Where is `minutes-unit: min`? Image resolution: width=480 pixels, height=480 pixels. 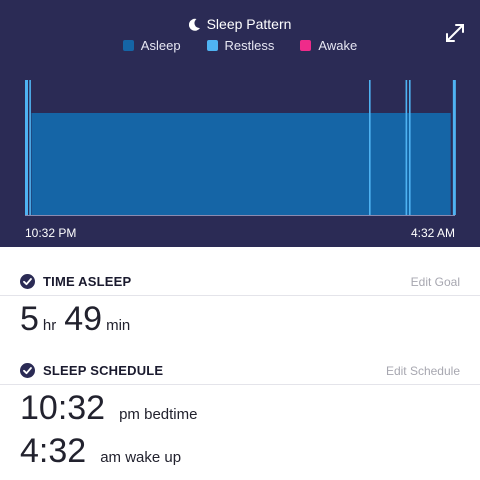
minutes-unit: min is located at coordinates (118, 325).